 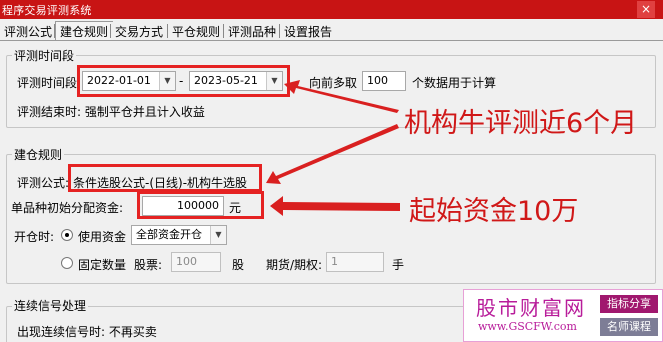 I want to click on watermark-url: www.GSCFW.com, so click(x=527, y=326).